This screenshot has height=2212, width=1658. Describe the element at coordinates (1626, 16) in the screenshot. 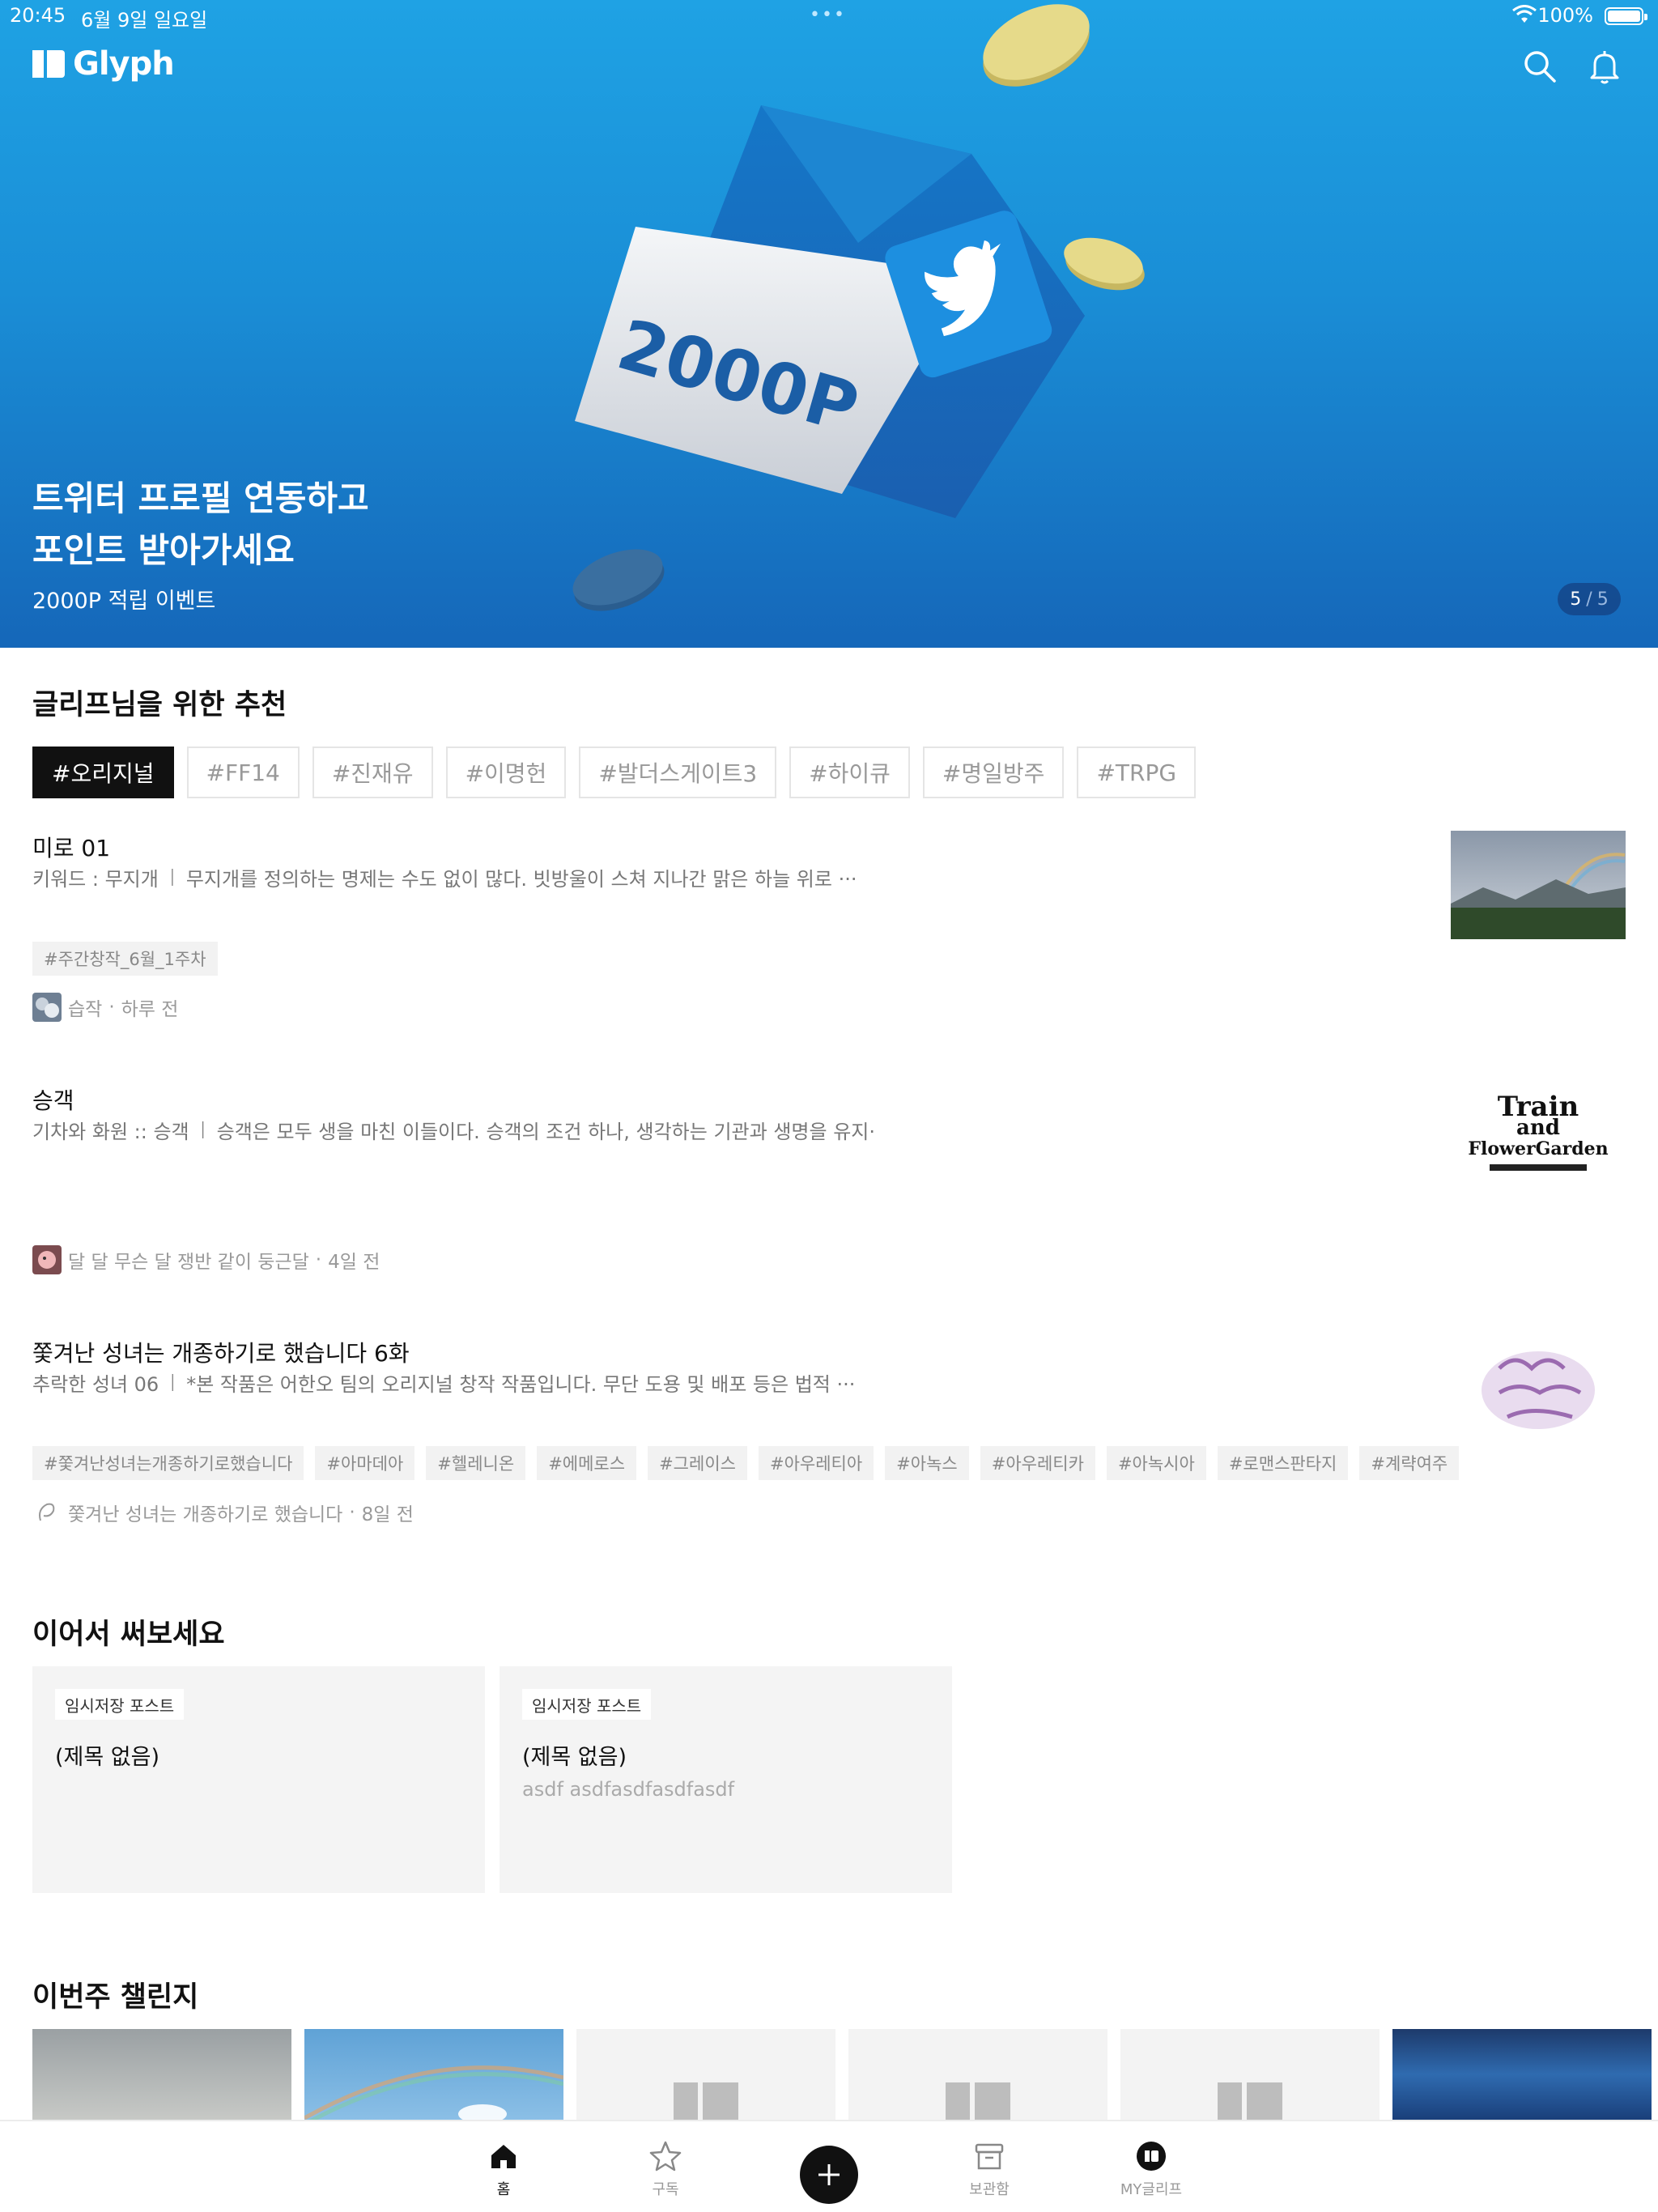

I see `battery-icon` at that location.